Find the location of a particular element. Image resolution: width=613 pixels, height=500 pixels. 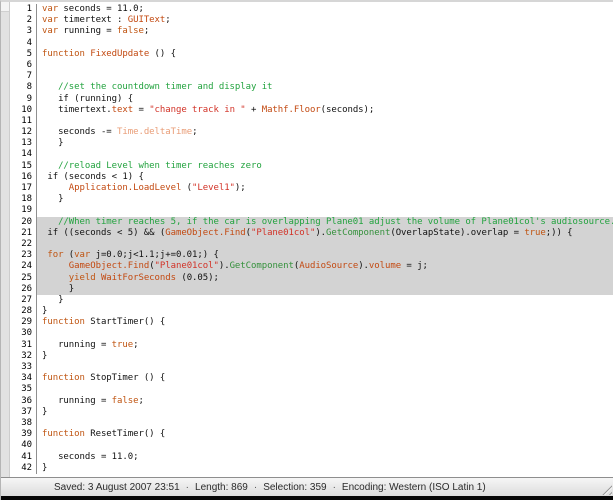

line-number: 38 is located at coordinates (23, 423).